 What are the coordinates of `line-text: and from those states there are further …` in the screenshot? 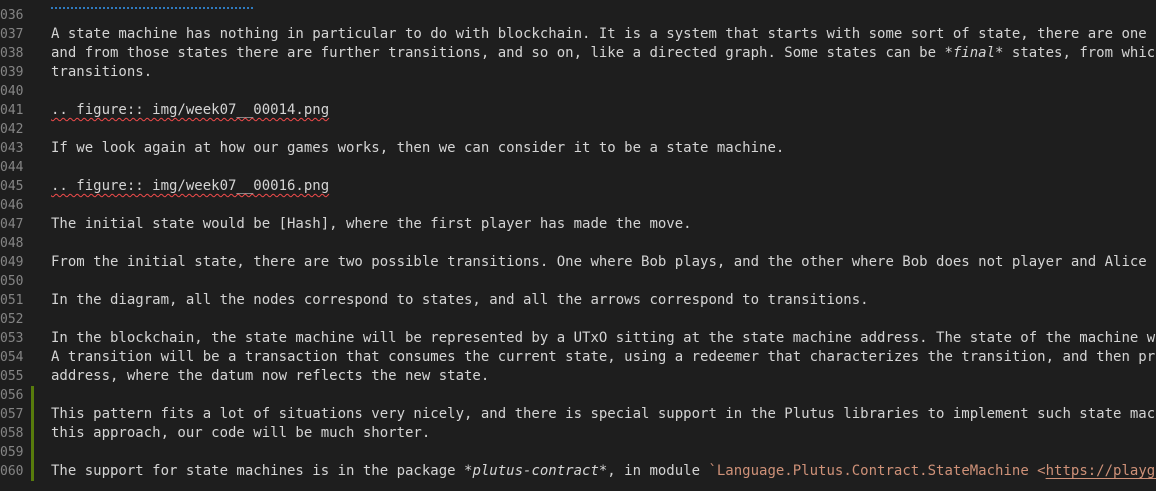 It's located at (603, 53).